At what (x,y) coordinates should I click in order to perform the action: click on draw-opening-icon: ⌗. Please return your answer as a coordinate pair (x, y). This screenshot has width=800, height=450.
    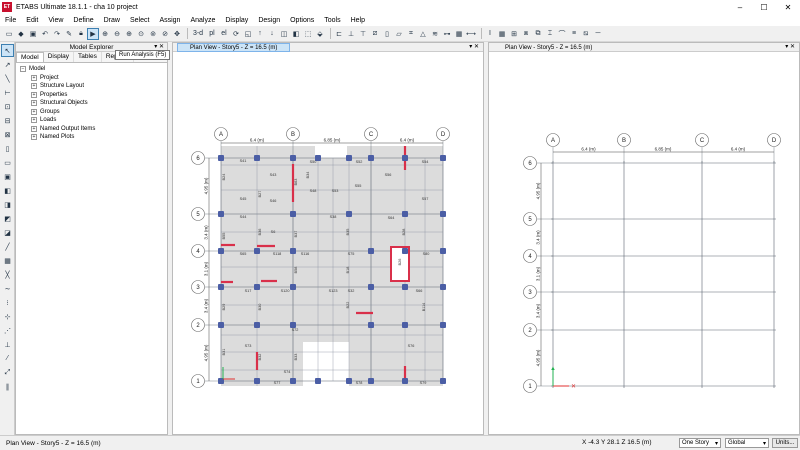
    Looking at the image, I should click on (411, 34).